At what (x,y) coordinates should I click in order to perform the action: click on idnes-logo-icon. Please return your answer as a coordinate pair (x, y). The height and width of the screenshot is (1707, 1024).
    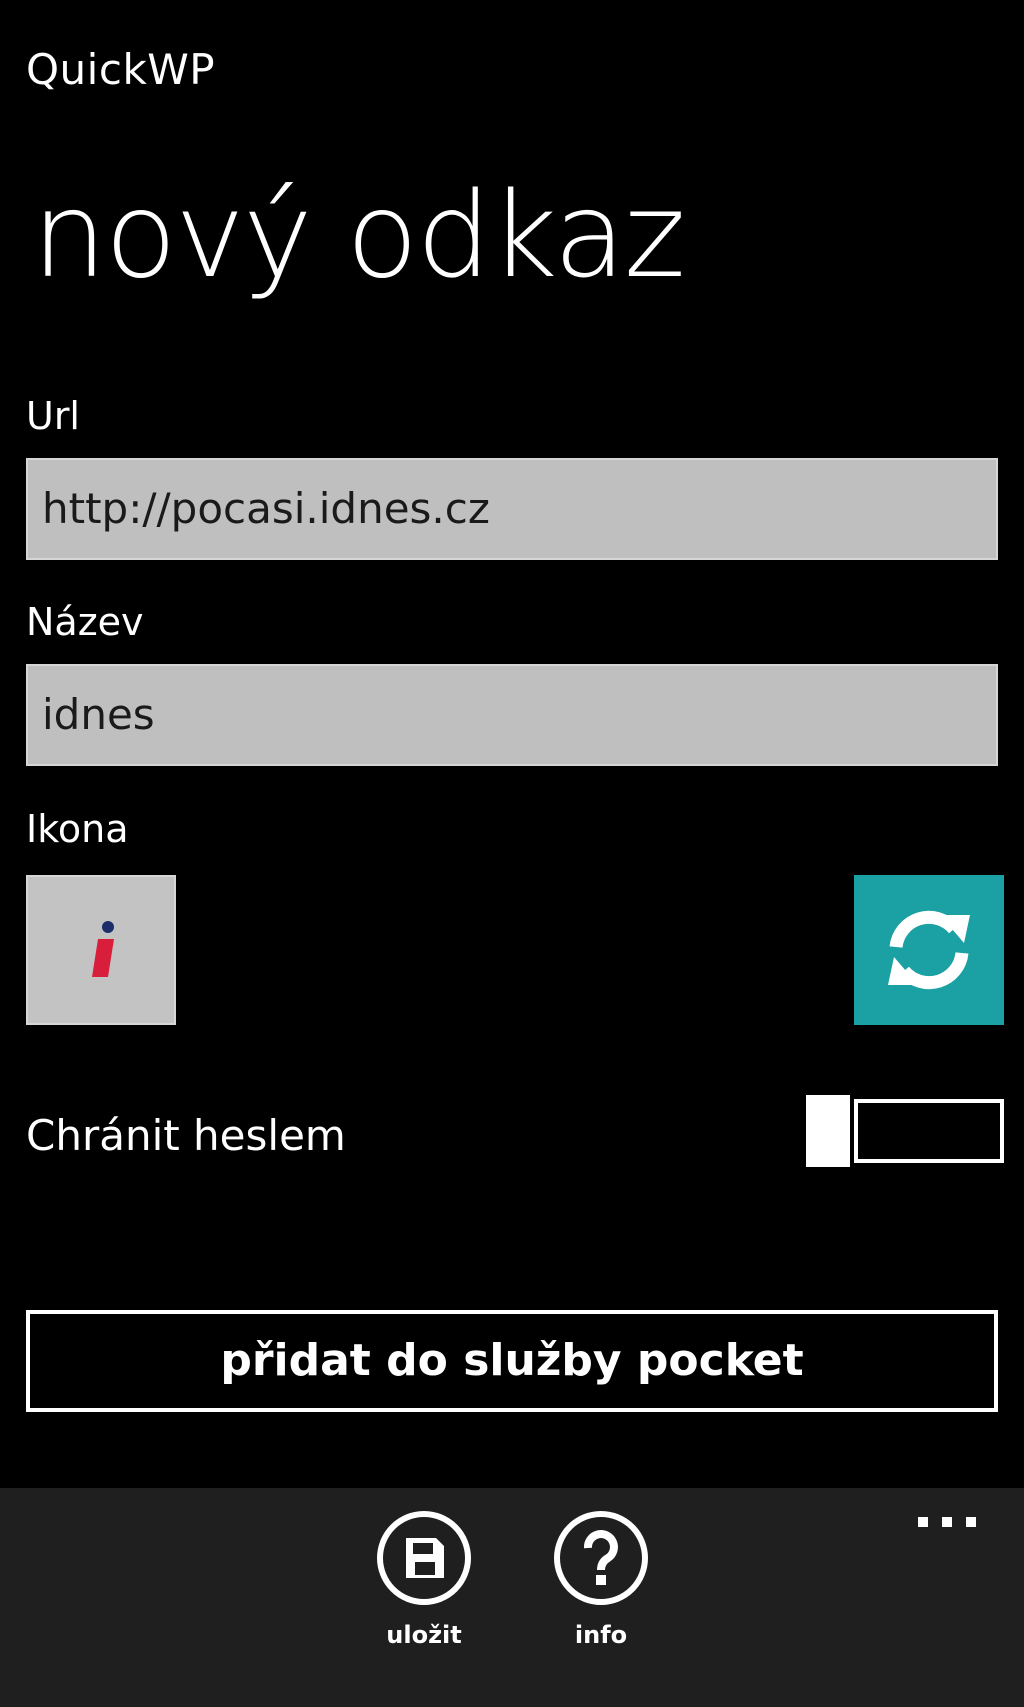
    Looking at the image, I should click on (103, 949).